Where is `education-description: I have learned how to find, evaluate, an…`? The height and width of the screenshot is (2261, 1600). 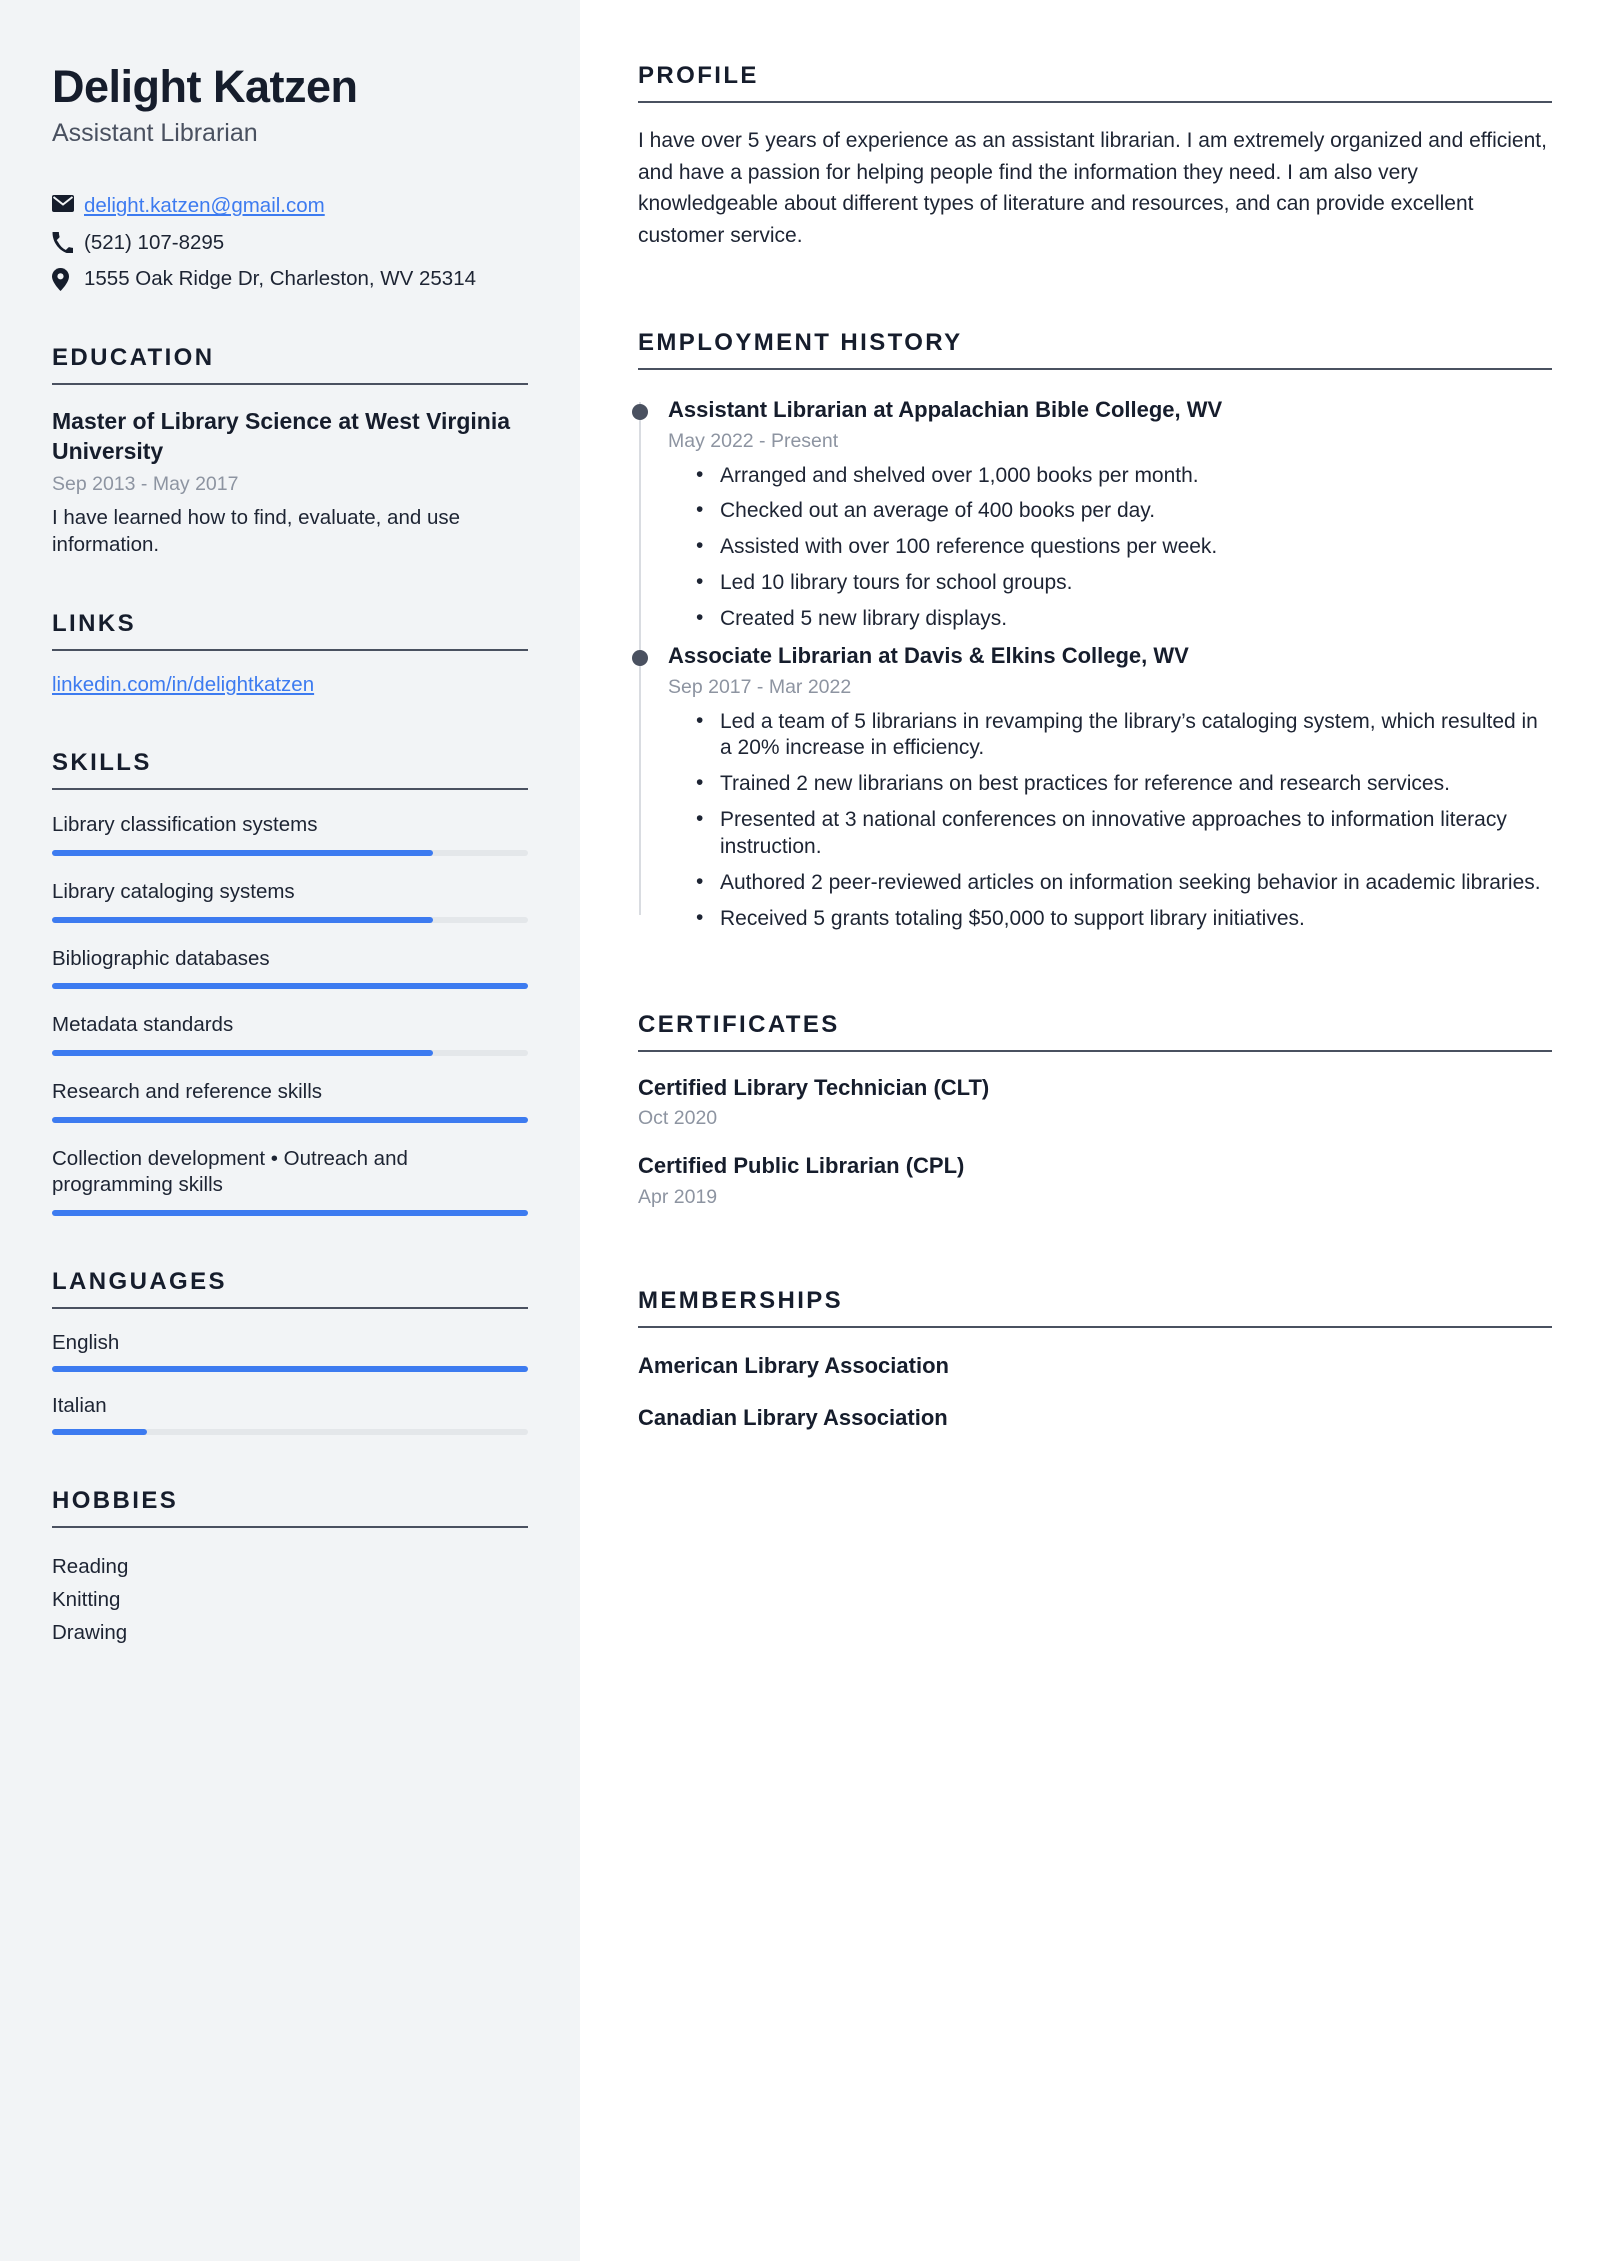 education-description: I have learned how to find, evaluate, an… is located at coordinates (256, 531).